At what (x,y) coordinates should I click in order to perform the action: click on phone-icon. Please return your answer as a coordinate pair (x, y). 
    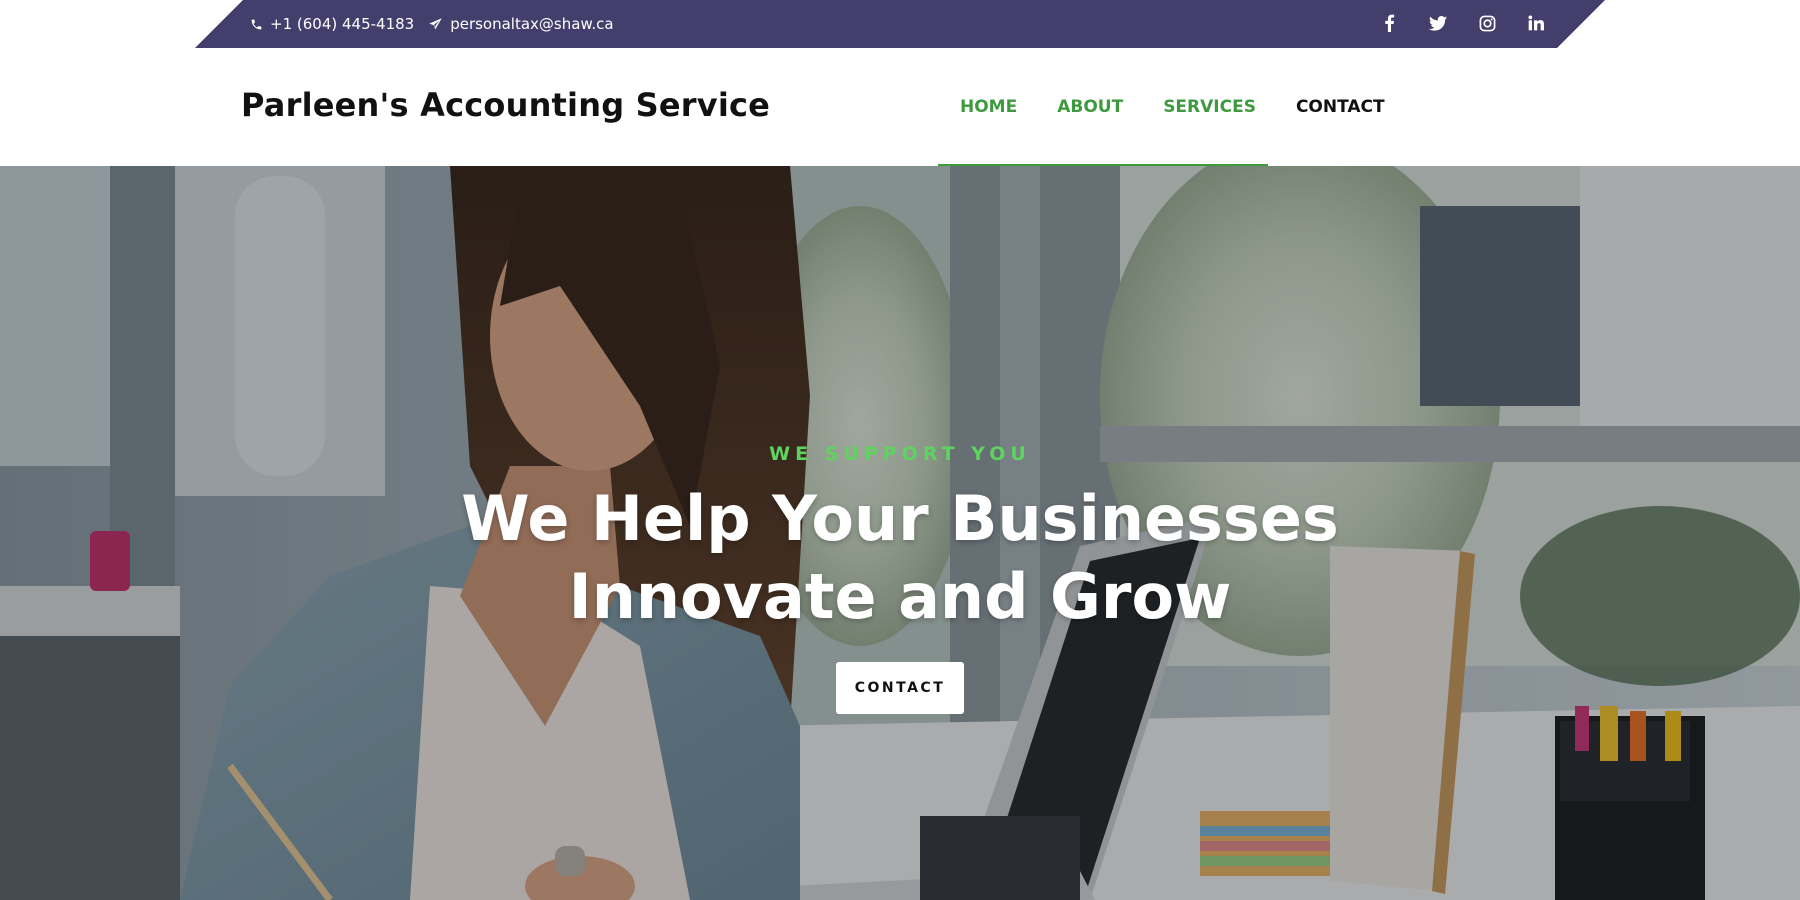
    Looking at the image, I should click on (256, 24).